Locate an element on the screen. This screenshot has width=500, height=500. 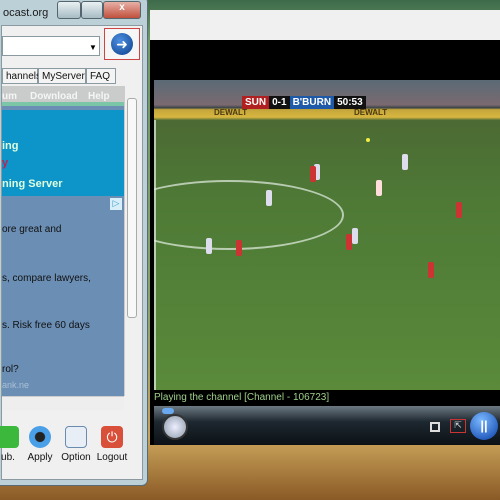
vertical-scrollbar is located at coordinates (131, 241).